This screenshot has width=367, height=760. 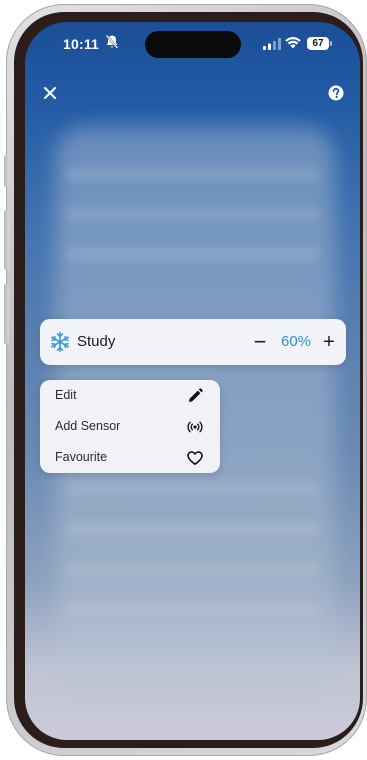 I want to click on menu-item-add-sensor: Add Sensor, so click(x=130, y=426).